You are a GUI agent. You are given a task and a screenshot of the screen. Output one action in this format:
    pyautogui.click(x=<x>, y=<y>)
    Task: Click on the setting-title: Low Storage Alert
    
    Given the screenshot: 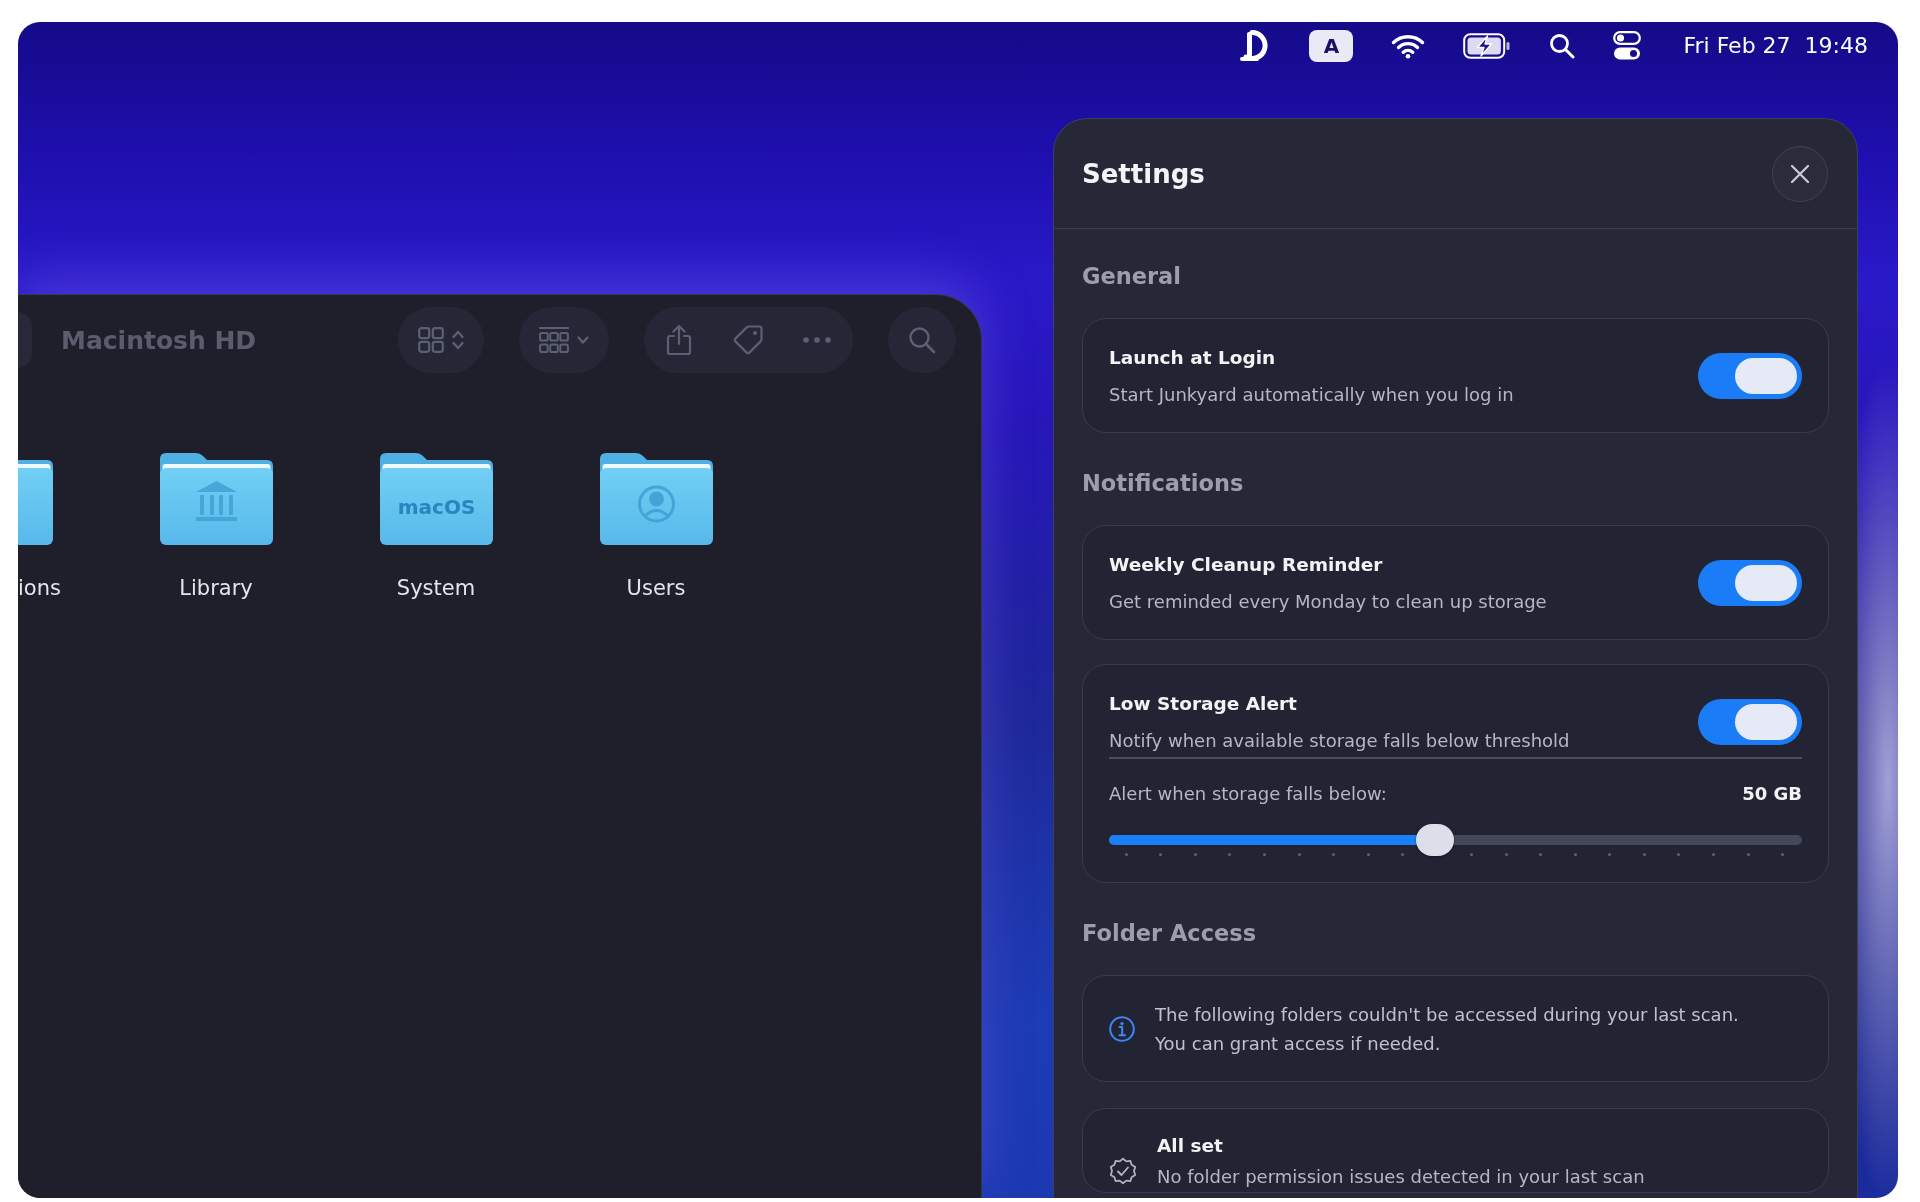 What is the action you would take?
    pyautogui.click(x=1203, y=704)
    